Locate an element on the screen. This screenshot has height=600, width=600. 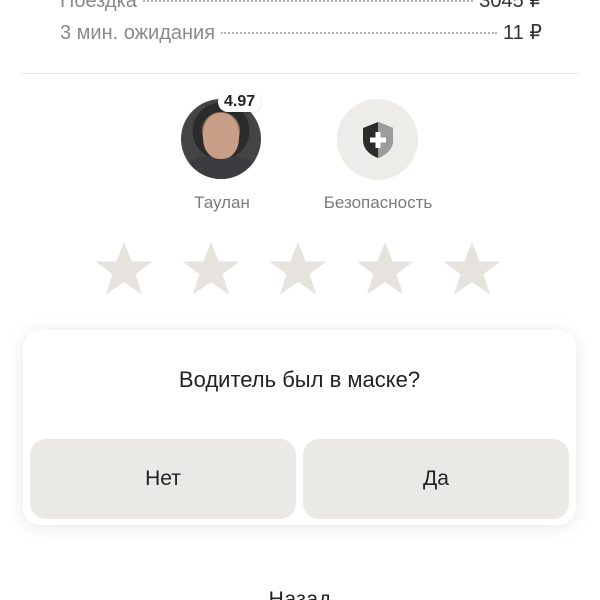
shield-icon is located at coordinates (377, 139).